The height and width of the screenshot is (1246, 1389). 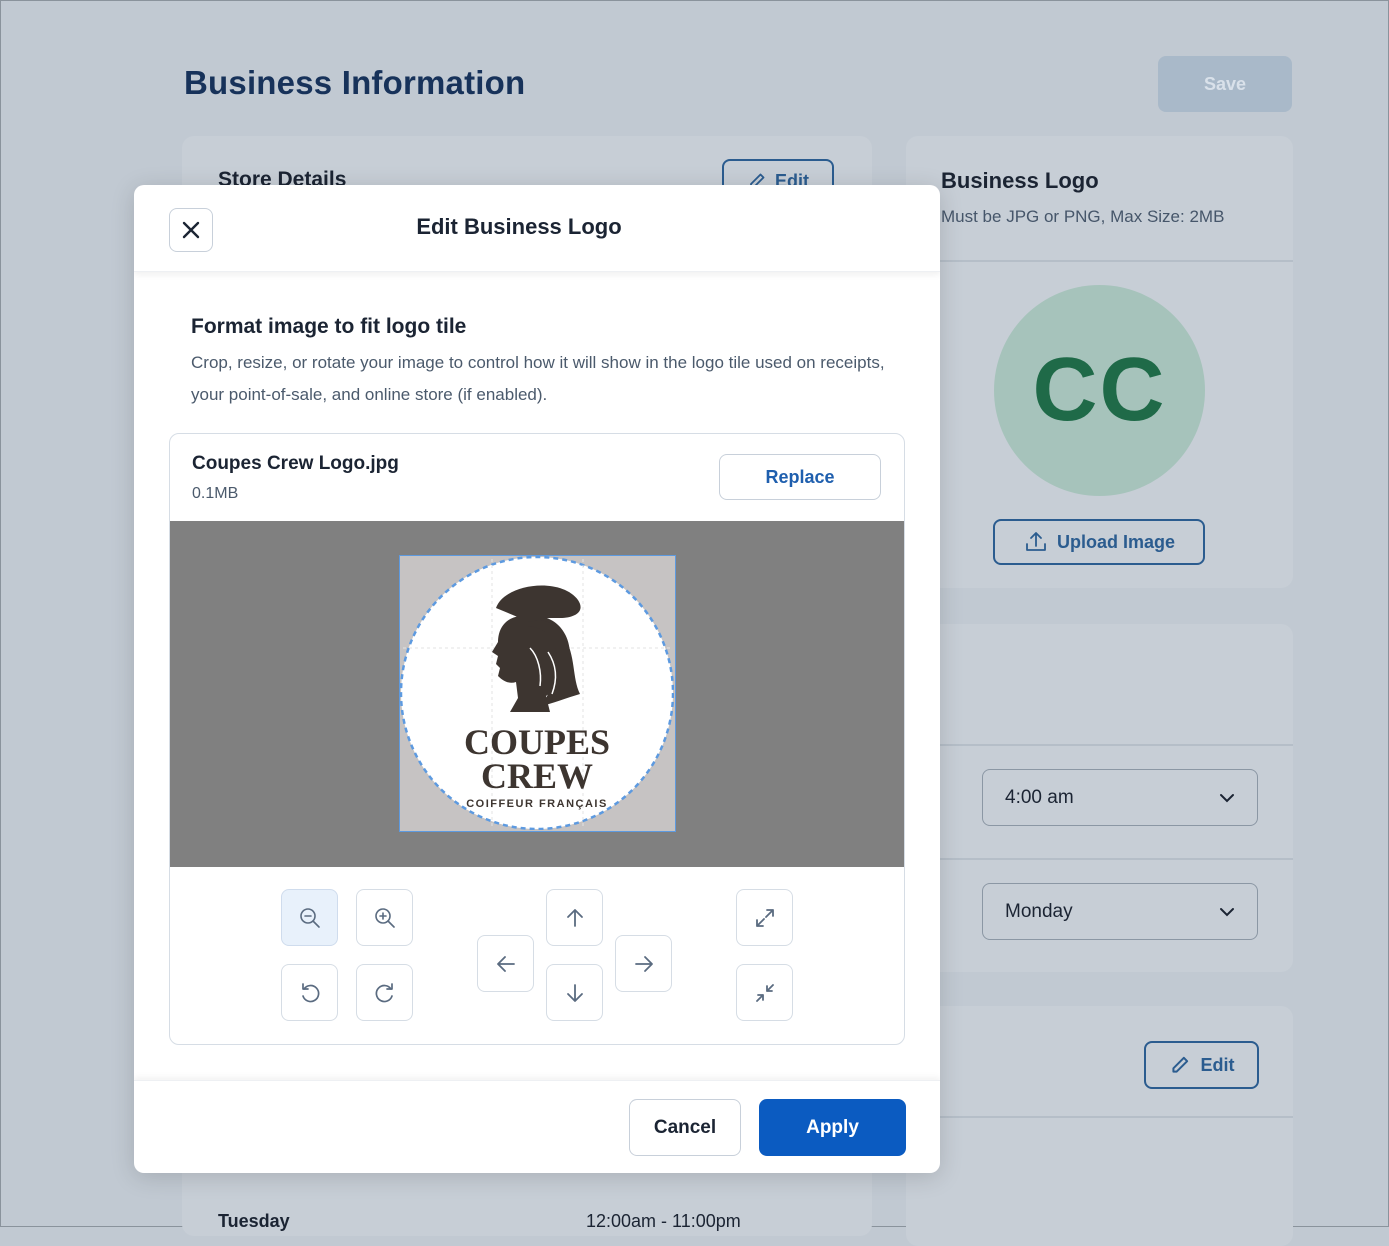 What do you see at coordinates (355, 82) in the screenshot?
I see `page-title: Business Information` at bounding box center [355, 82].